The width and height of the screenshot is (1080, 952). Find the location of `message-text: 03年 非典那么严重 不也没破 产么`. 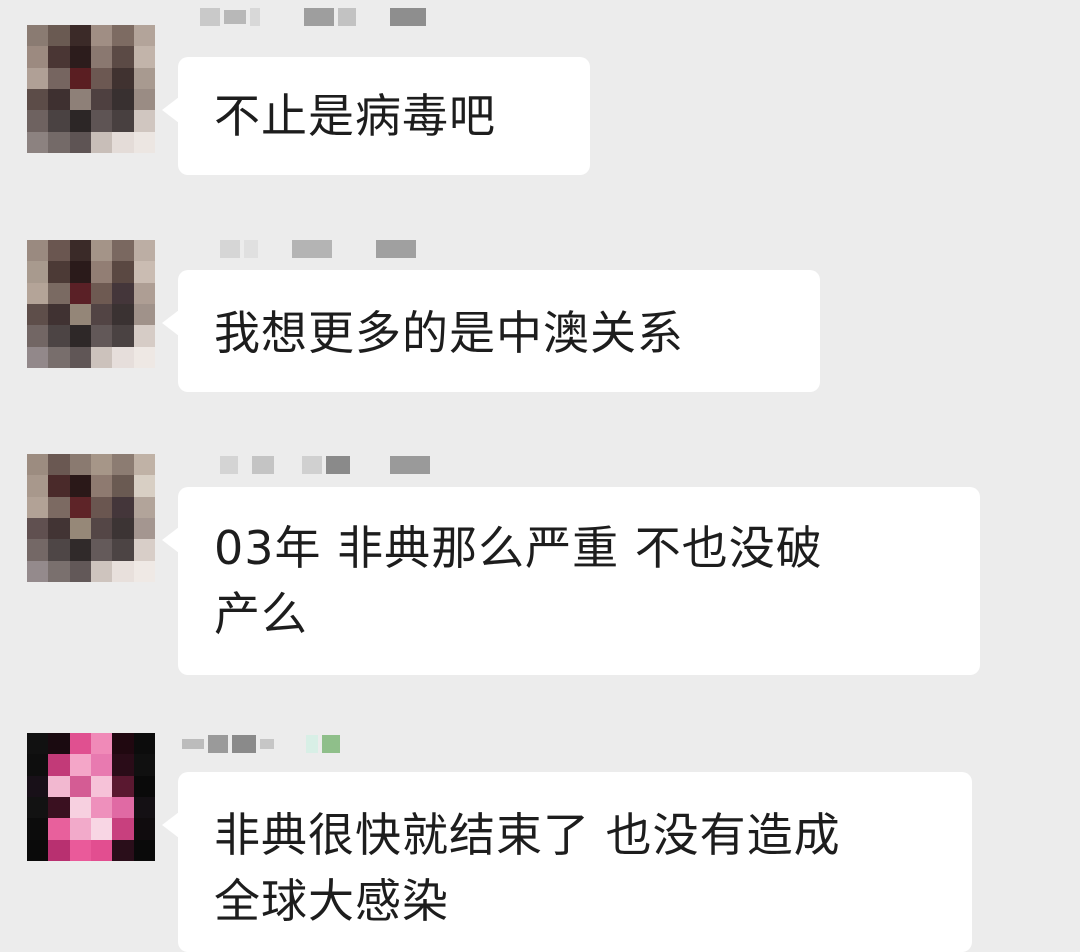

message-text: 03年 非典那么严重 不也没破 产么 is located at coordinates (518, 581).